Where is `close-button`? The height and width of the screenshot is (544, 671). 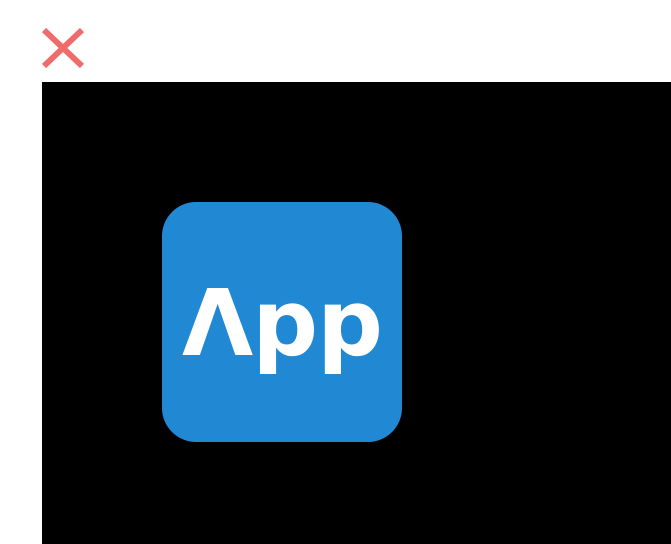 close-button is located at coordinates (63, 48).